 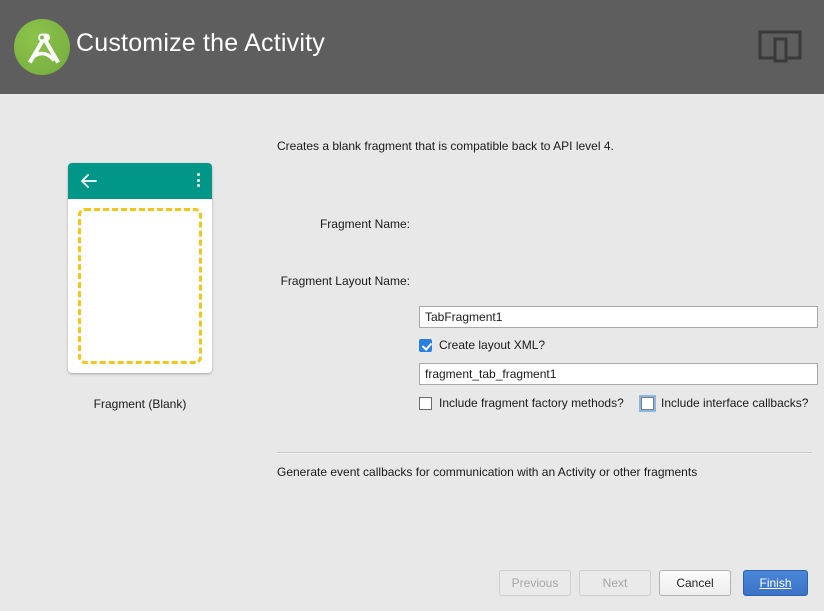 I want to click on include-interface-callbacks-checkbox-row: Include interface callbacks?, so click(x=724, y=403).